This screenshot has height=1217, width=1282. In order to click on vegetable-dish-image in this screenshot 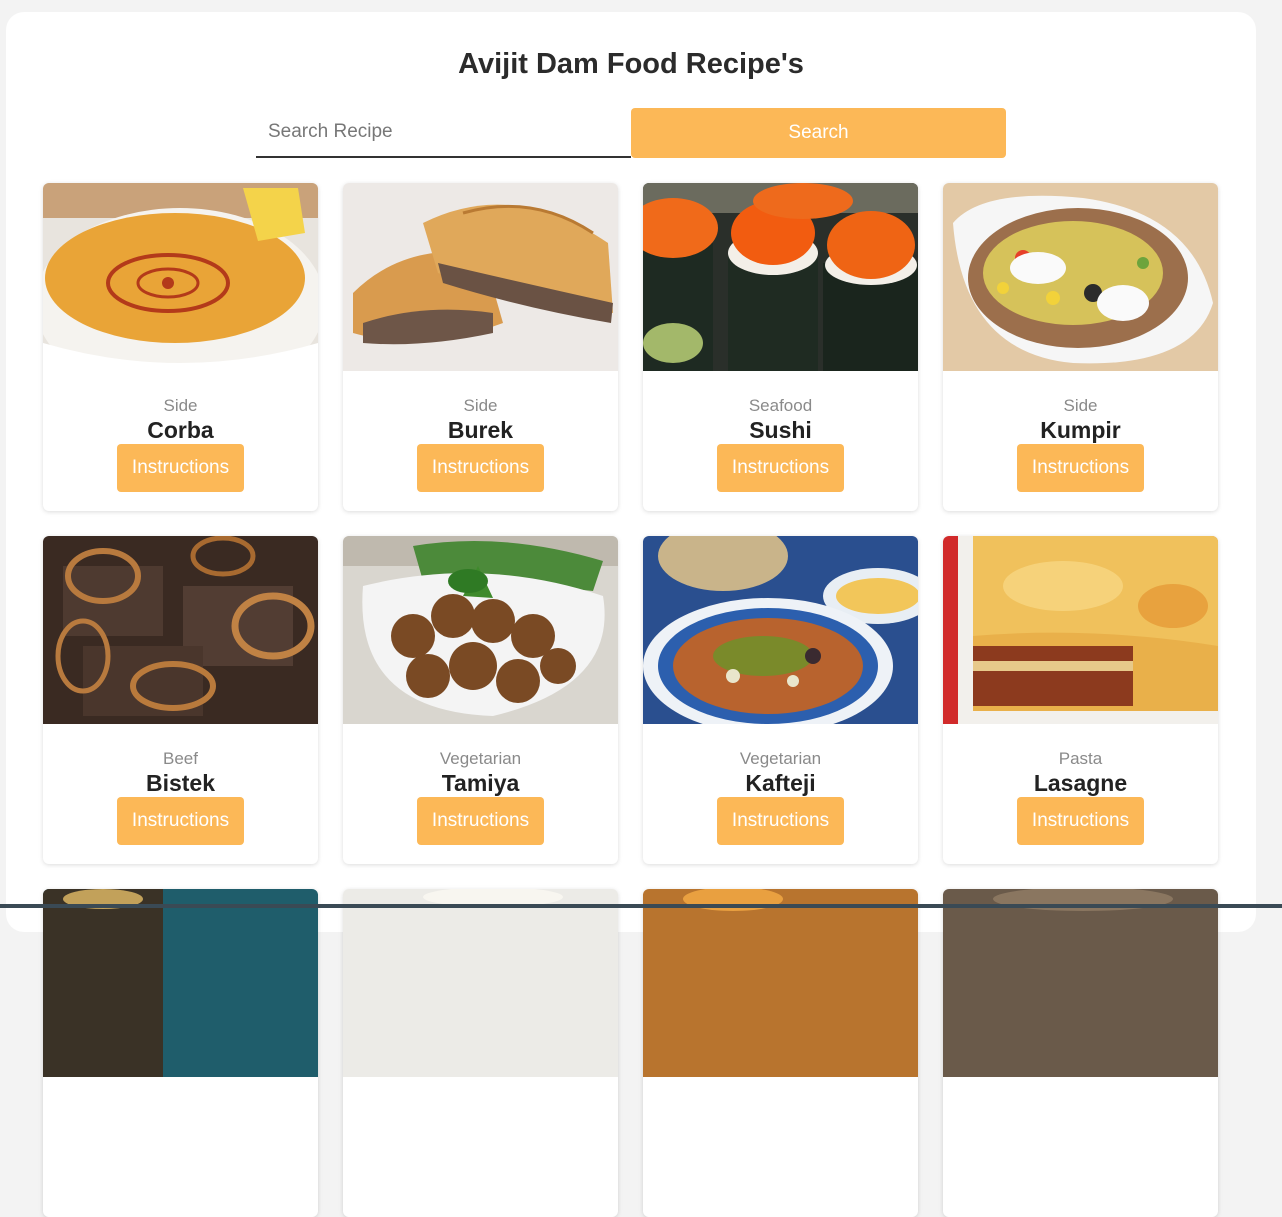, I will do `click(780, 630)`.